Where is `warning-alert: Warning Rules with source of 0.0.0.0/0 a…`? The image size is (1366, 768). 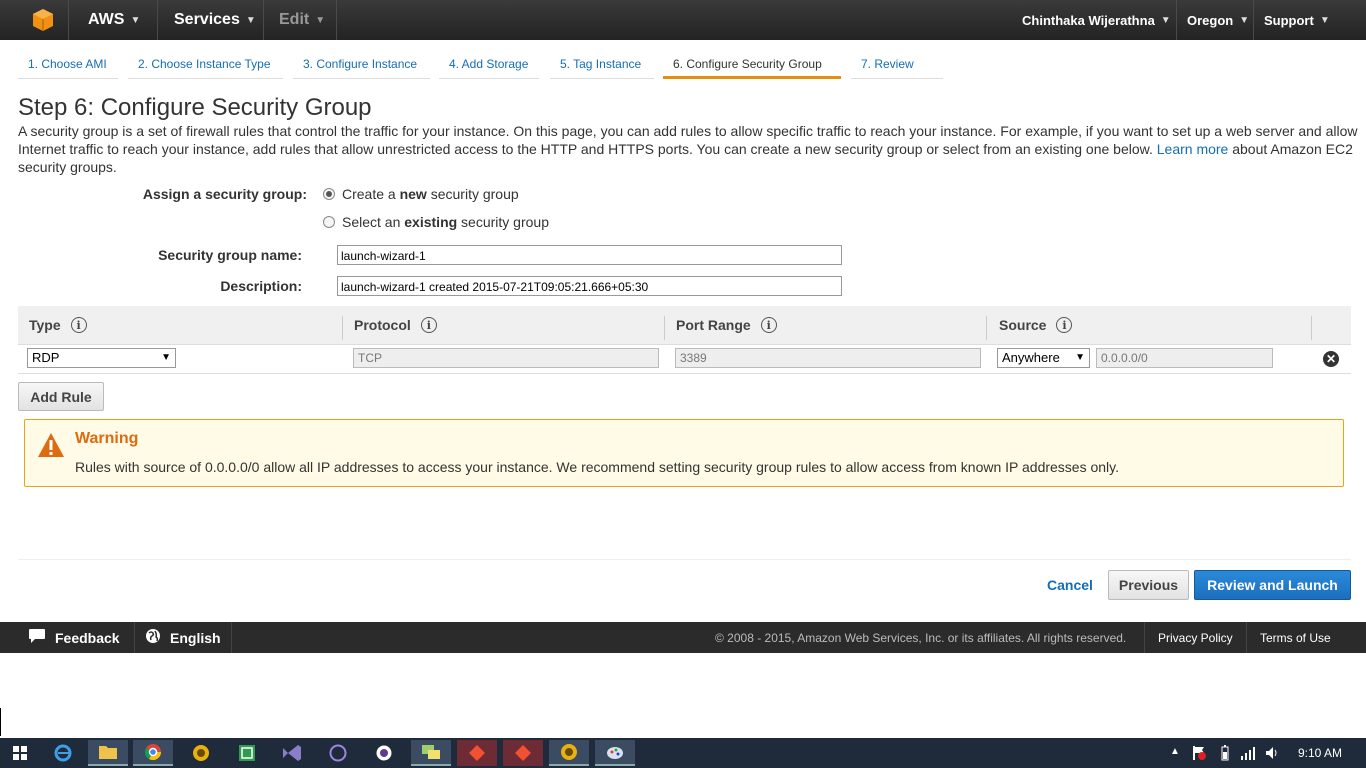 warning-alert: Warning Rules with source of 0.0.0.0/0 a… is located at coordinates (684, 453).